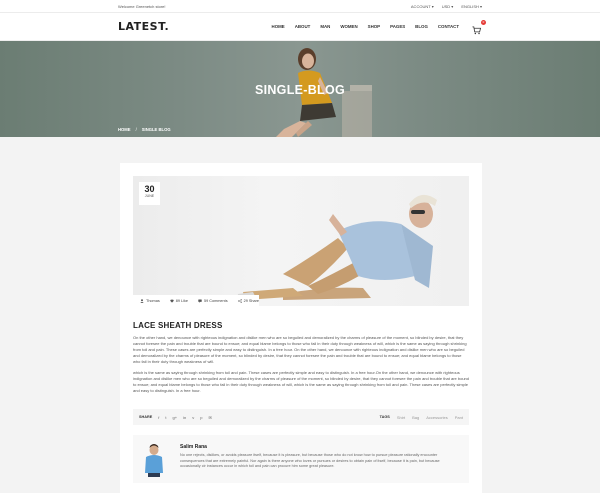 Image resolution: width=600 pixels, height=493 pixels. I want to click on meta-likes: 89 Like, so click(179, 301).